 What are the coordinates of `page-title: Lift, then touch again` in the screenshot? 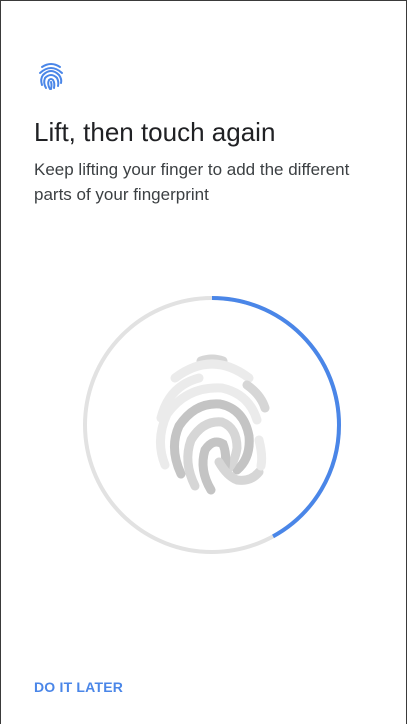 It's located at (155, 132).